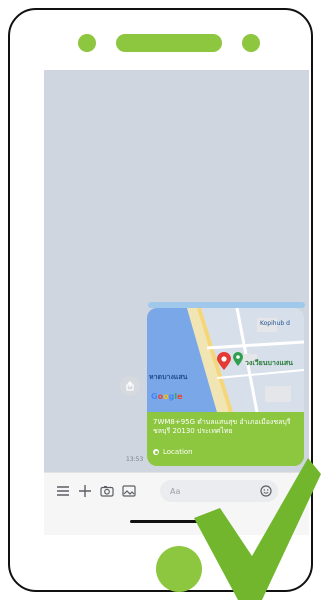 This screenshot has width=321, height=600. What do you see at coordinates (275, 323) in the screenshot?
I see `map-top-label: Kopihub d` at bounding box center [275, 323].